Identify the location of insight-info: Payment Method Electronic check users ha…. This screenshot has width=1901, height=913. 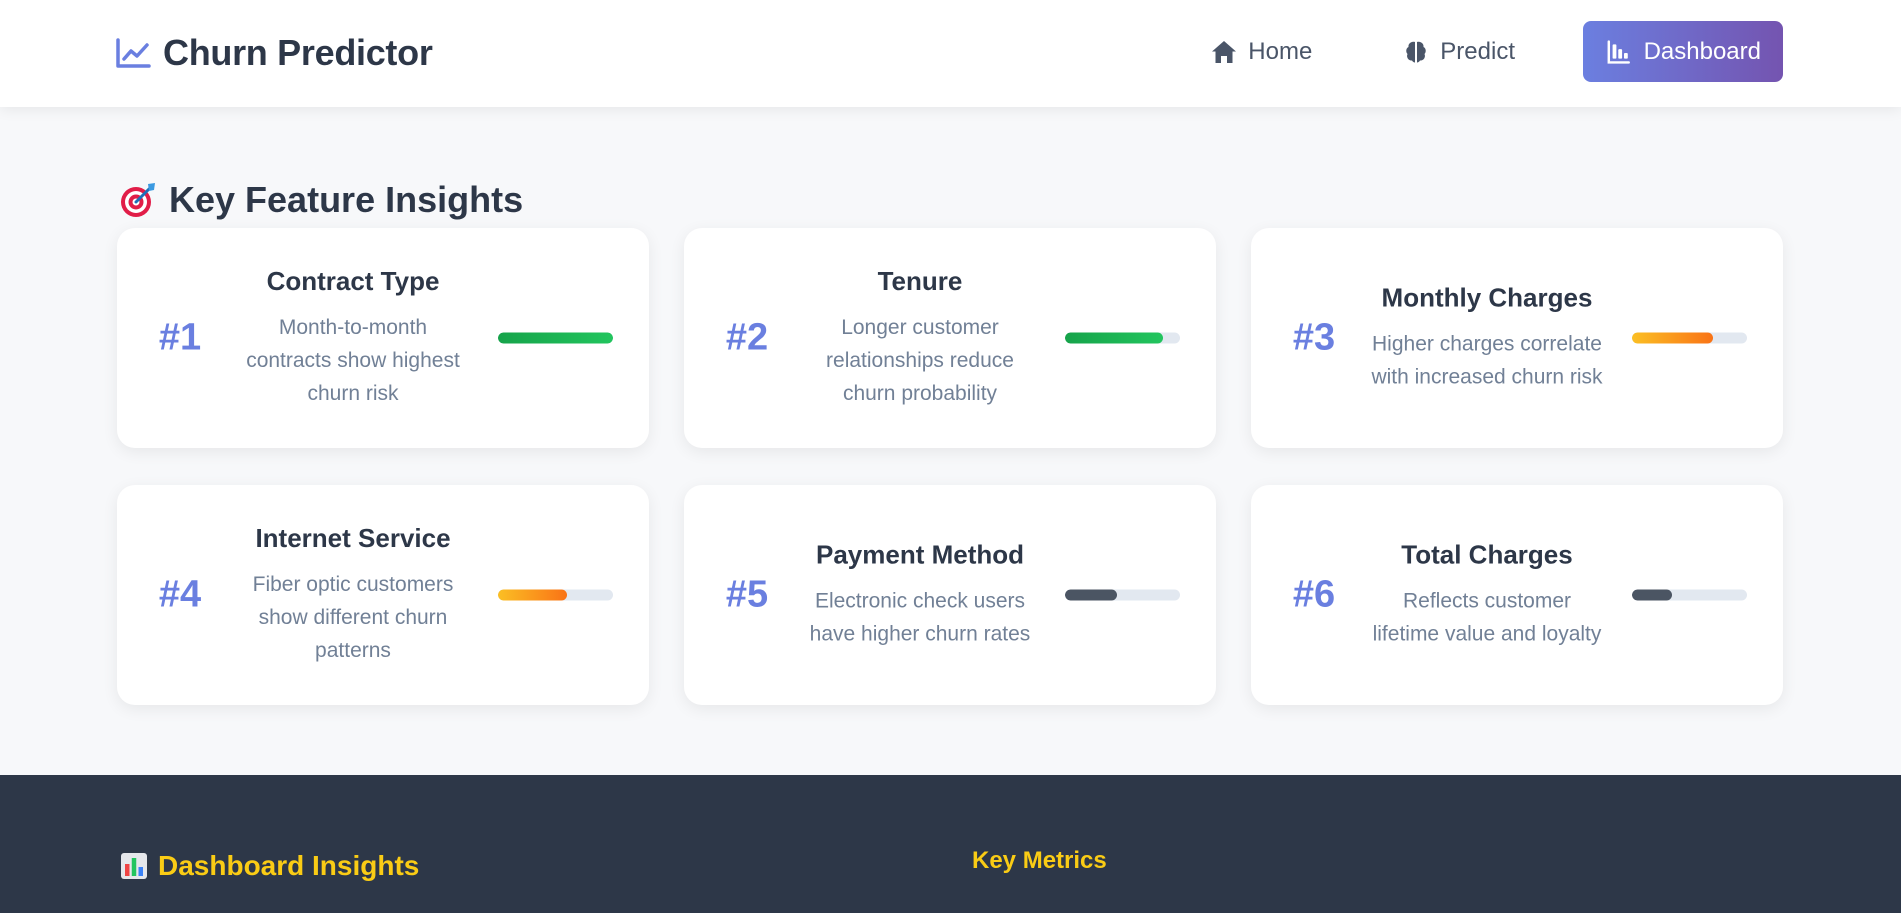
(920, 595).